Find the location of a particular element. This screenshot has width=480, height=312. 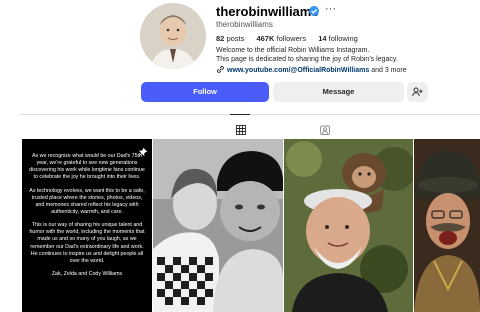

active-tab-indicator is located at coordinates (240, 114).